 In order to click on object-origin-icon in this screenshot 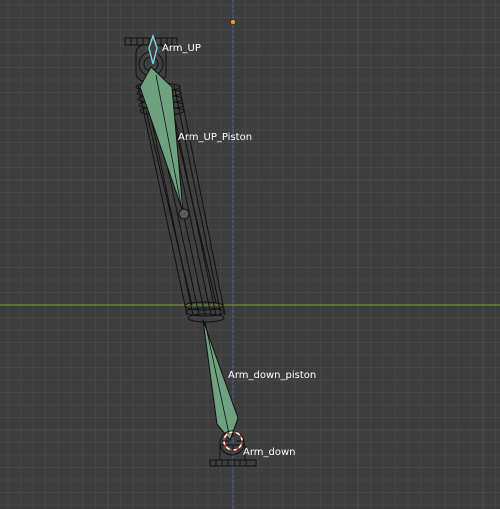, I will do `click(233, 22)`.